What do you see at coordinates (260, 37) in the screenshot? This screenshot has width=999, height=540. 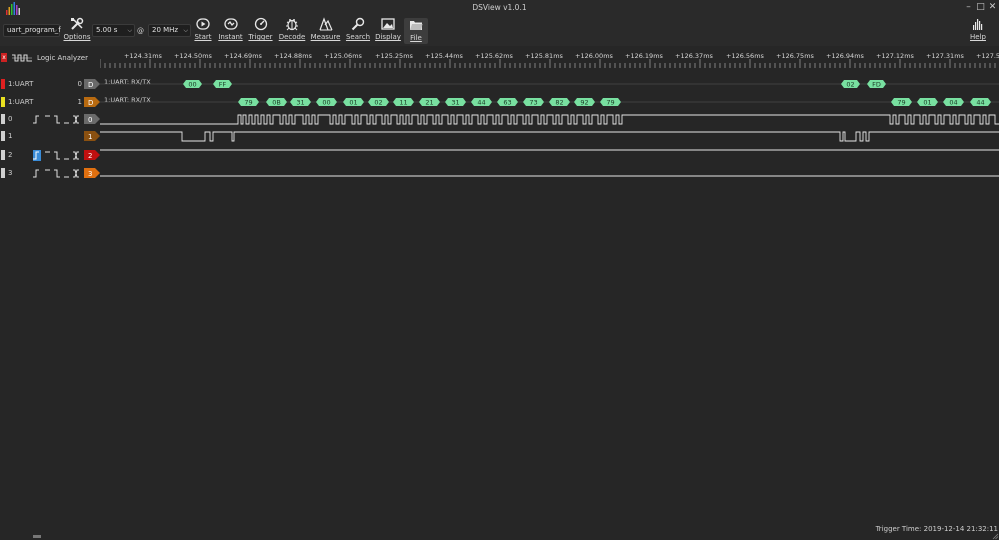 I see `trigger-label: Trigger` at bounding box center [260, 37].